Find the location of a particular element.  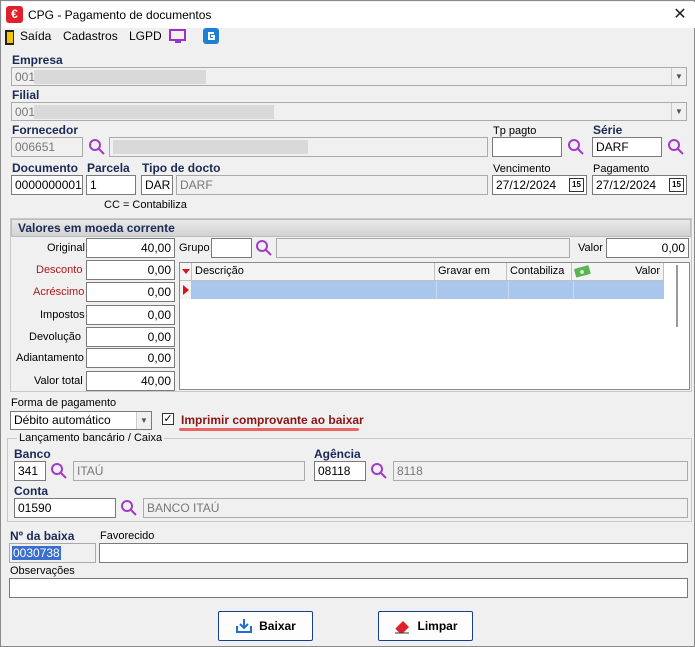

desconto-label: Desconto is located at coordinates (59, 270).